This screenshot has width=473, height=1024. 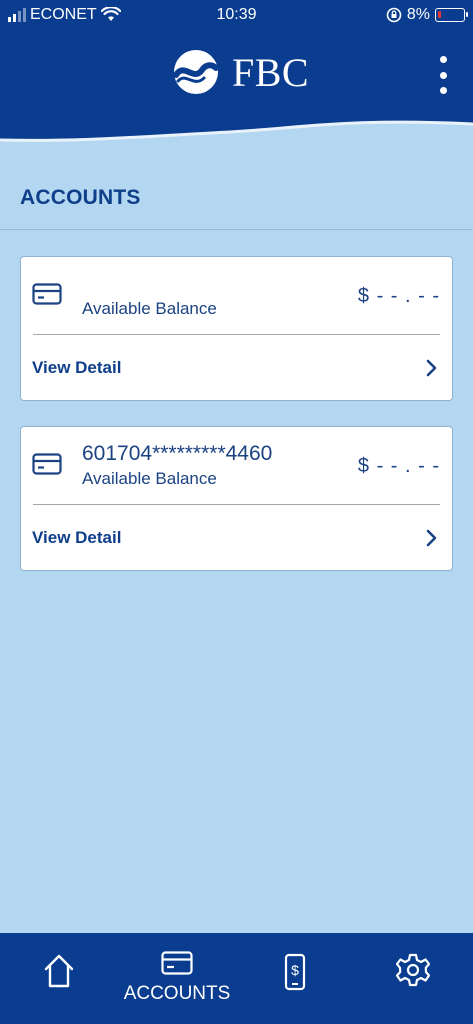 What do you see at coordinates (413, 970) in the screenshot?
I see `gear-icon` at bounding box center [413, 970].